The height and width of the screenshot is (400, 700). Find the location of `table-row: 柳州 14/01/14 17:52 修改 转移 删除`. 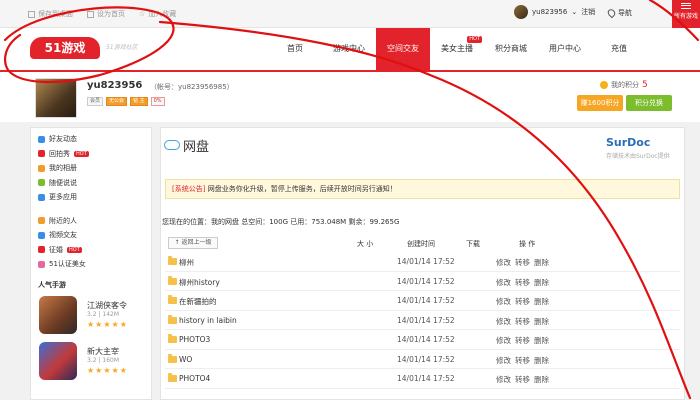

table-row: 柳州 14/01/14 17:52 修改 转移 删除 is located at coordinates (422, 262).